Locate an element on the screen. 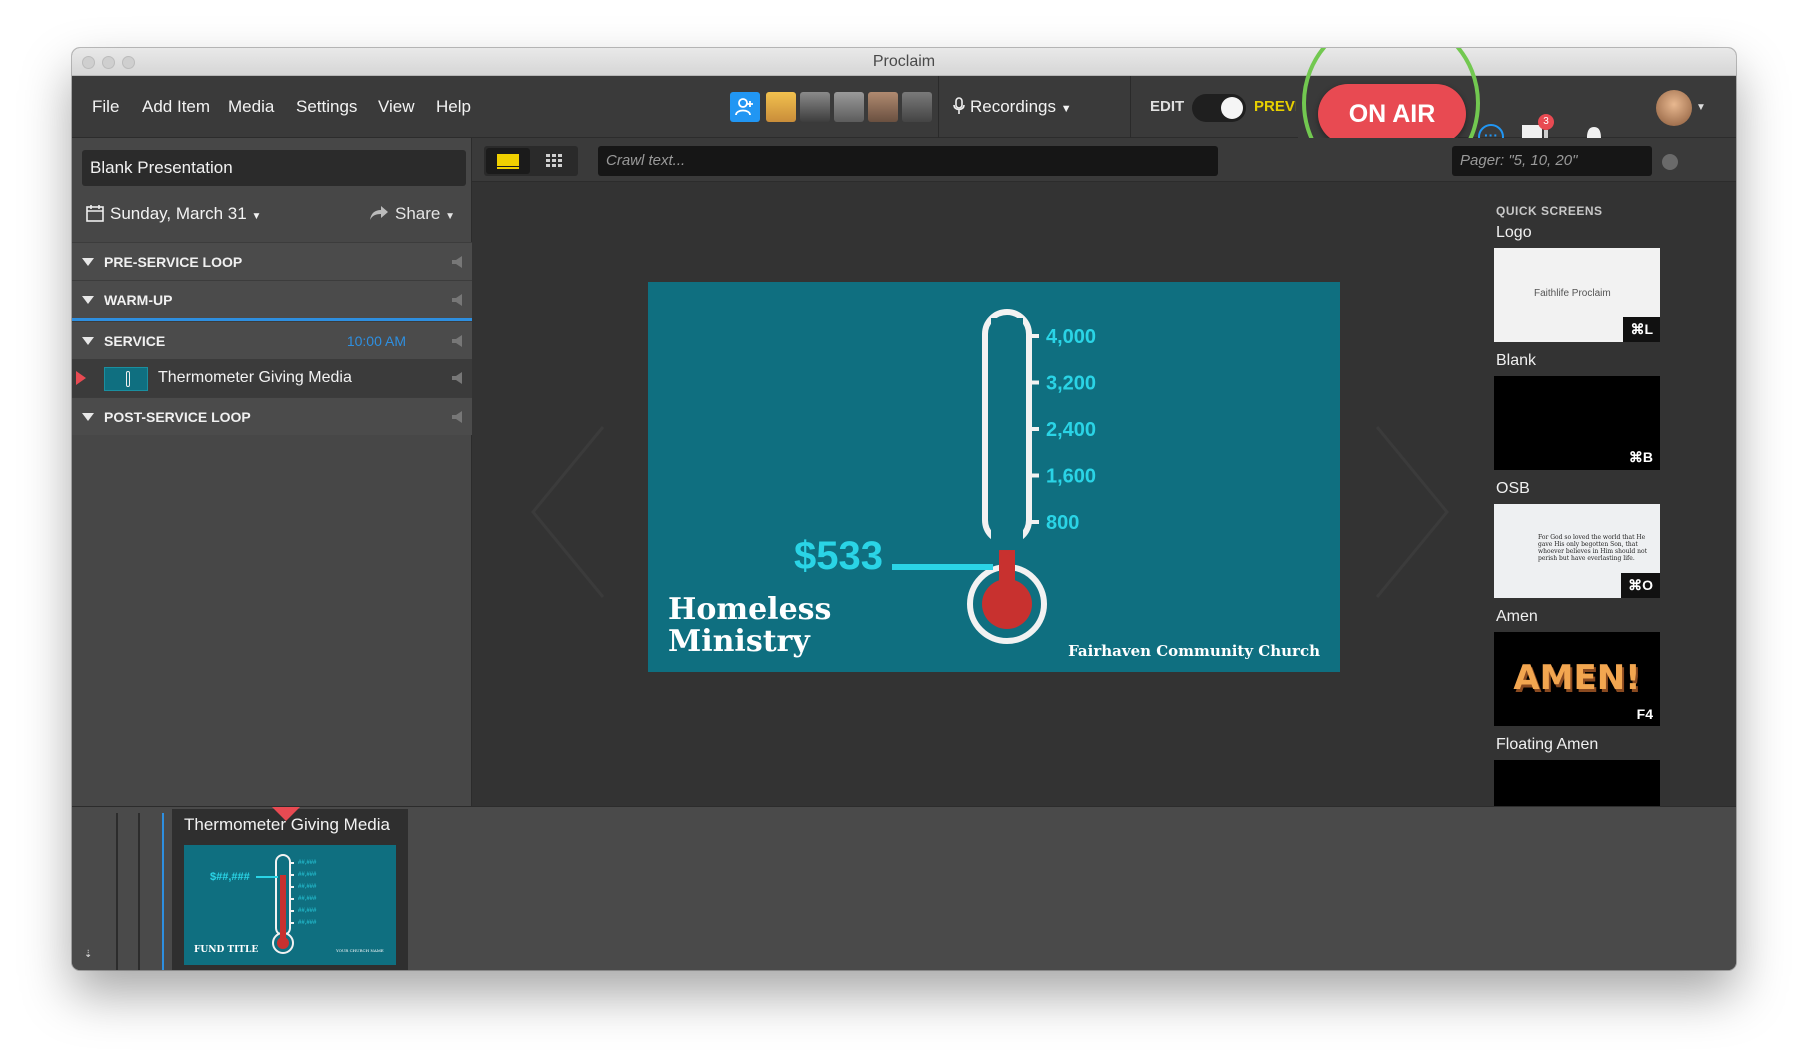 This screenshot has width=1800, height=1060. church-name: Fairhaven Community Church is located at coordinates (1194, 651).